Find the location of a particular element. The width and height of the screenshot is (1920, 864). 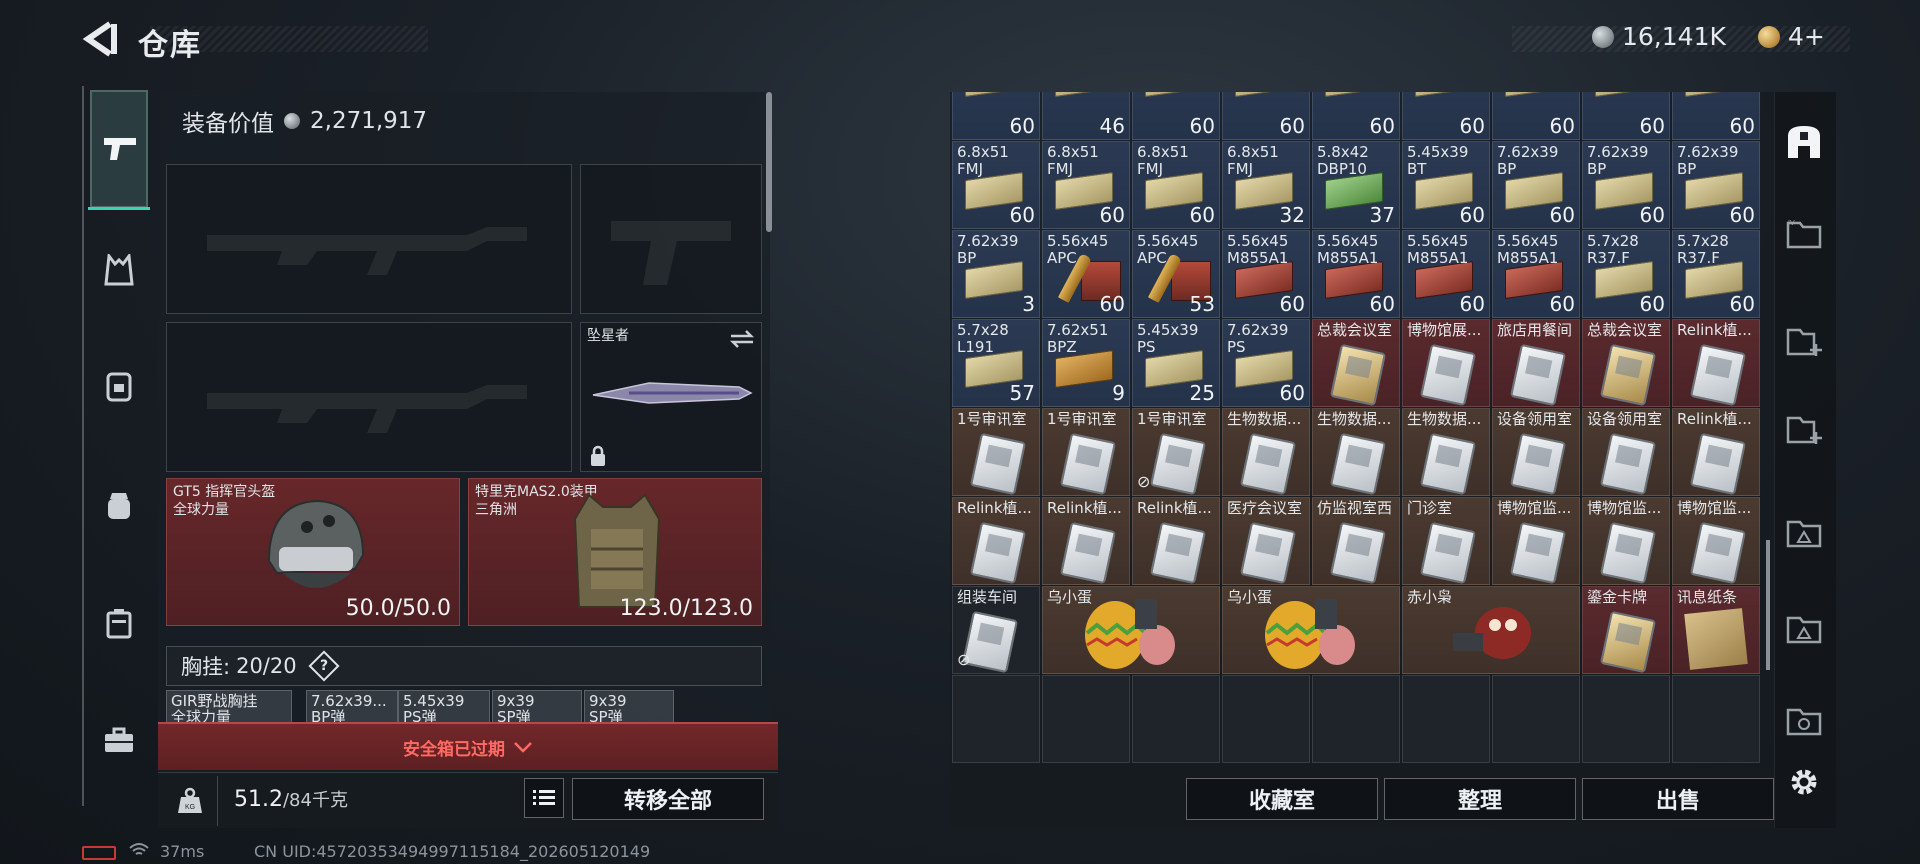

gold-currency: 4+ is located at coordinates (1791, 36).